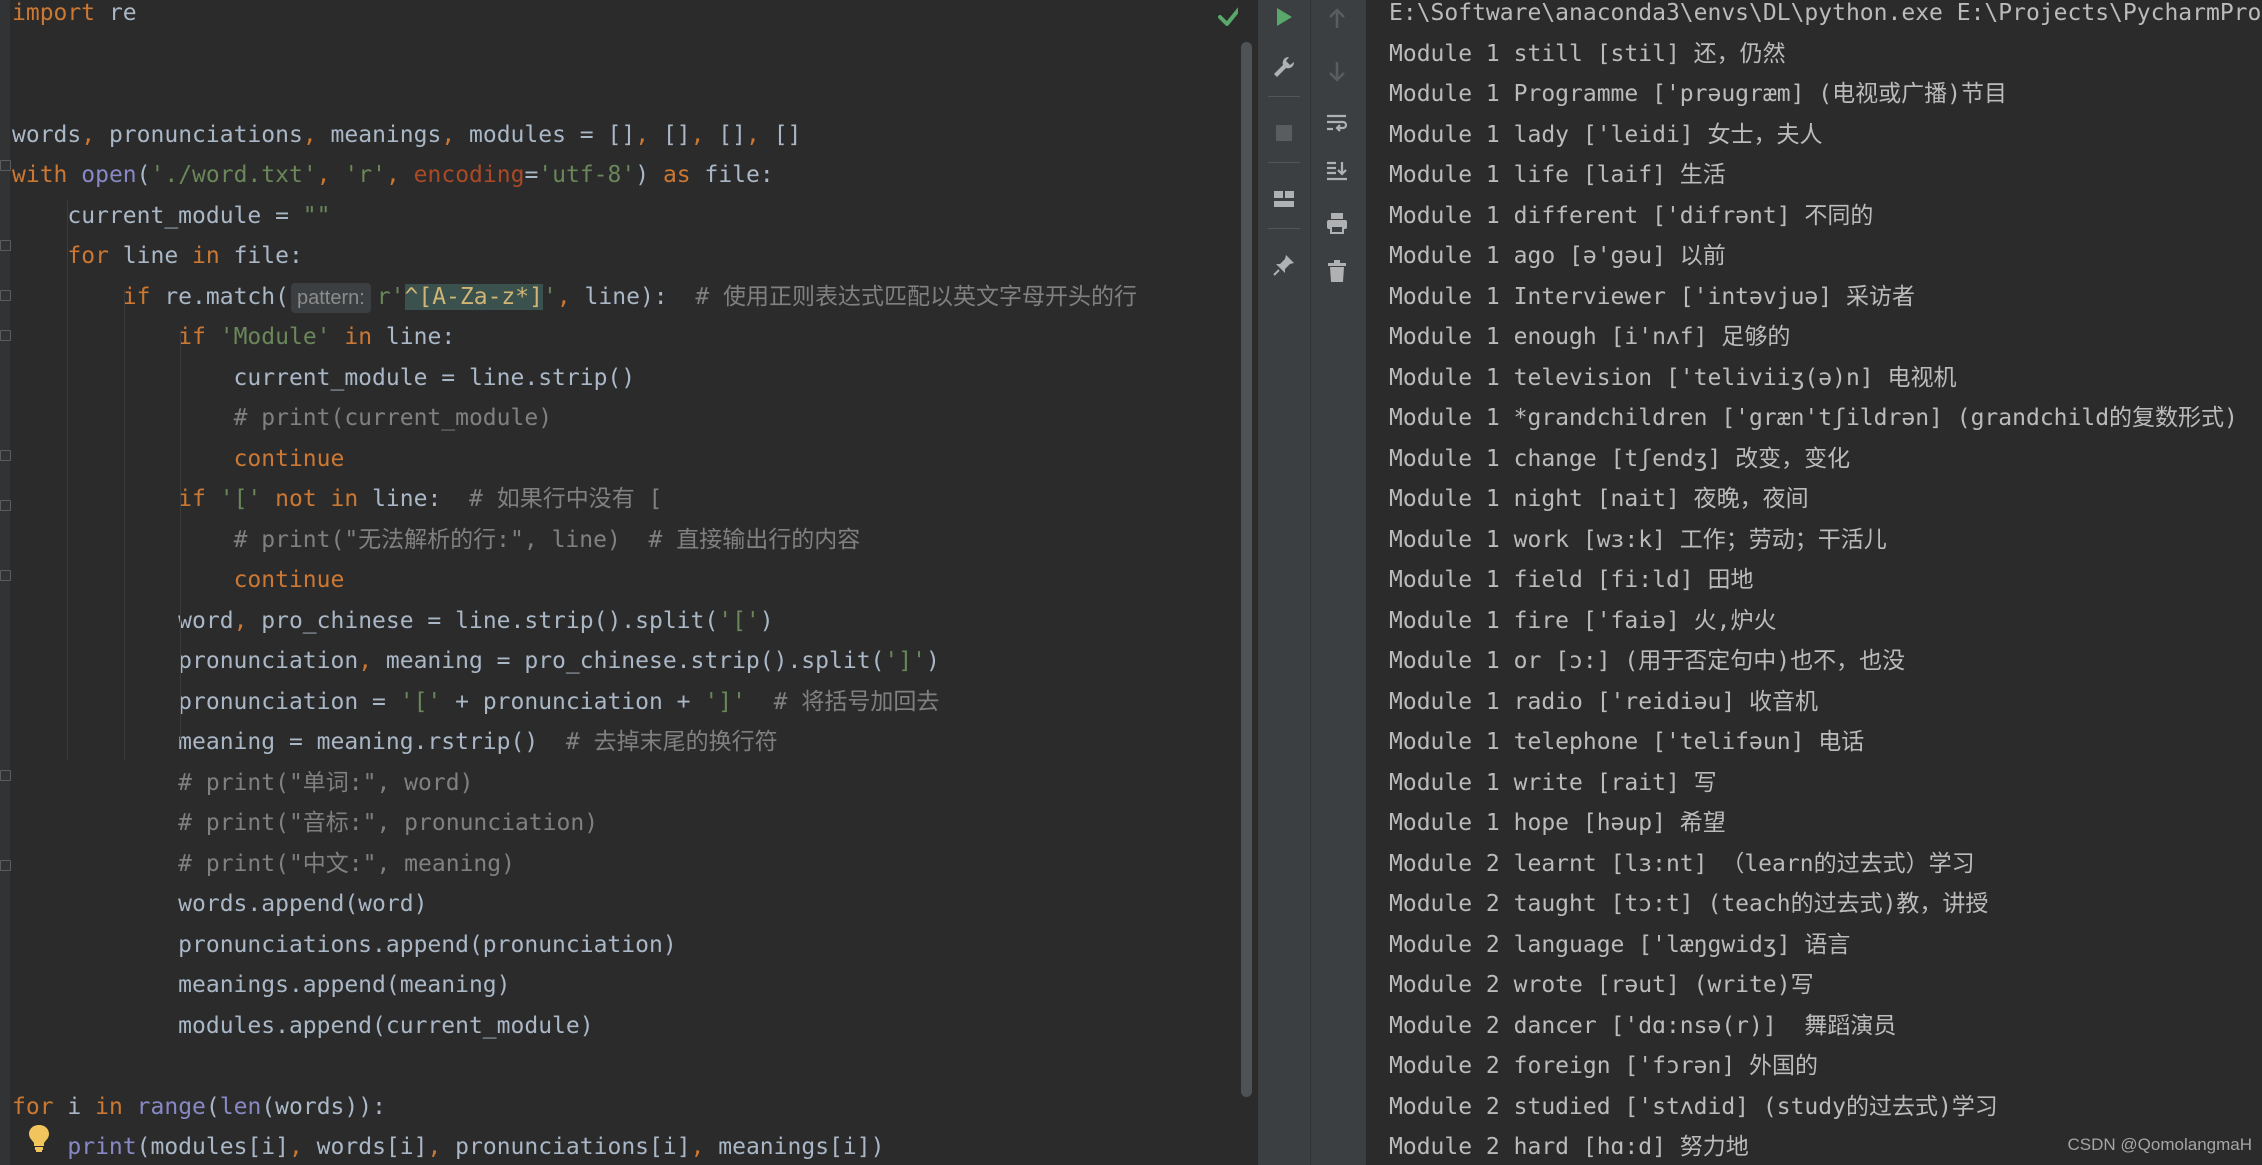 Image resolution: width=2262 pixels, height=1165 pixels. What do you see at coordinates (1284, 582) in the screenshot?
I see `run-toolbar-left` at bounding box center [1284, 582].